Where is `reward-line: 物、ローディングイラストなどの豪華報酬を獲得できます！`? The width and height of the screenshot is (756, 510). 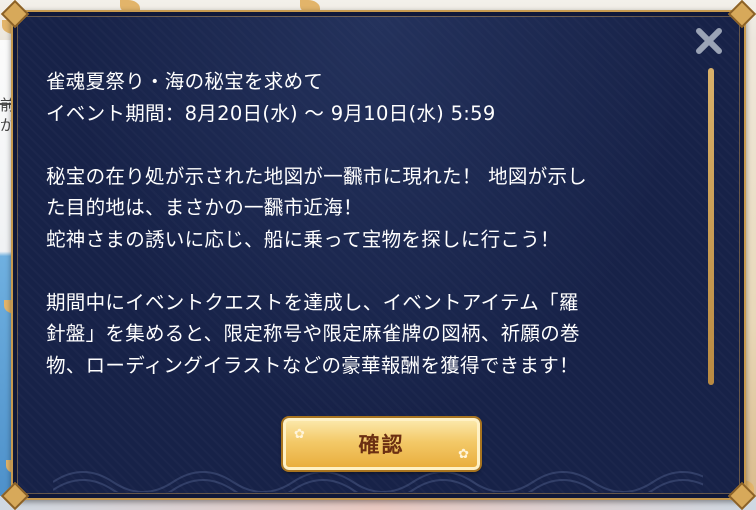
reward-line: 物、ローディングイラストなどの豪華報酬を獲得できます！ is located at coordinates (312, 365).